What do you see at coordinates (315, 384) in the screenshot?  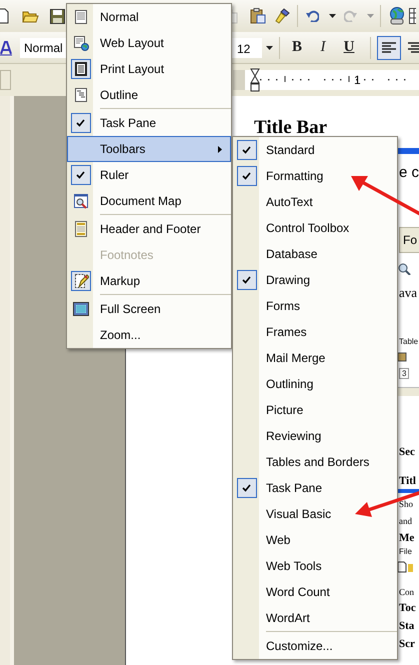 I see `menu-item: Outlining` at bounding box center [315, 384].